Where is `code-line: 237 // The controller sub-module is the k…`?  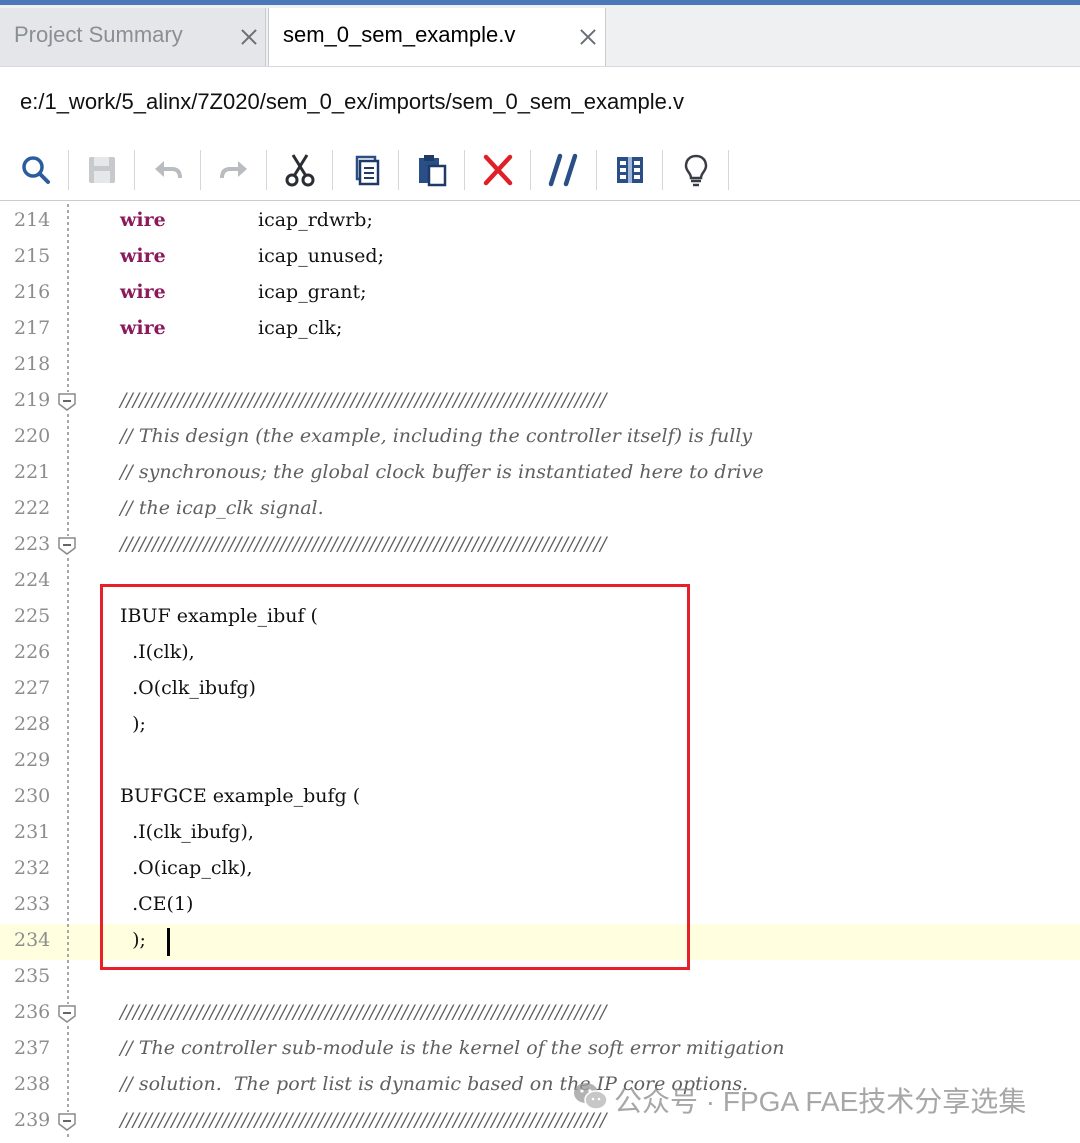 code-line: 237 // The controller sub-module is the k… is located at coordinates (540, 1050).